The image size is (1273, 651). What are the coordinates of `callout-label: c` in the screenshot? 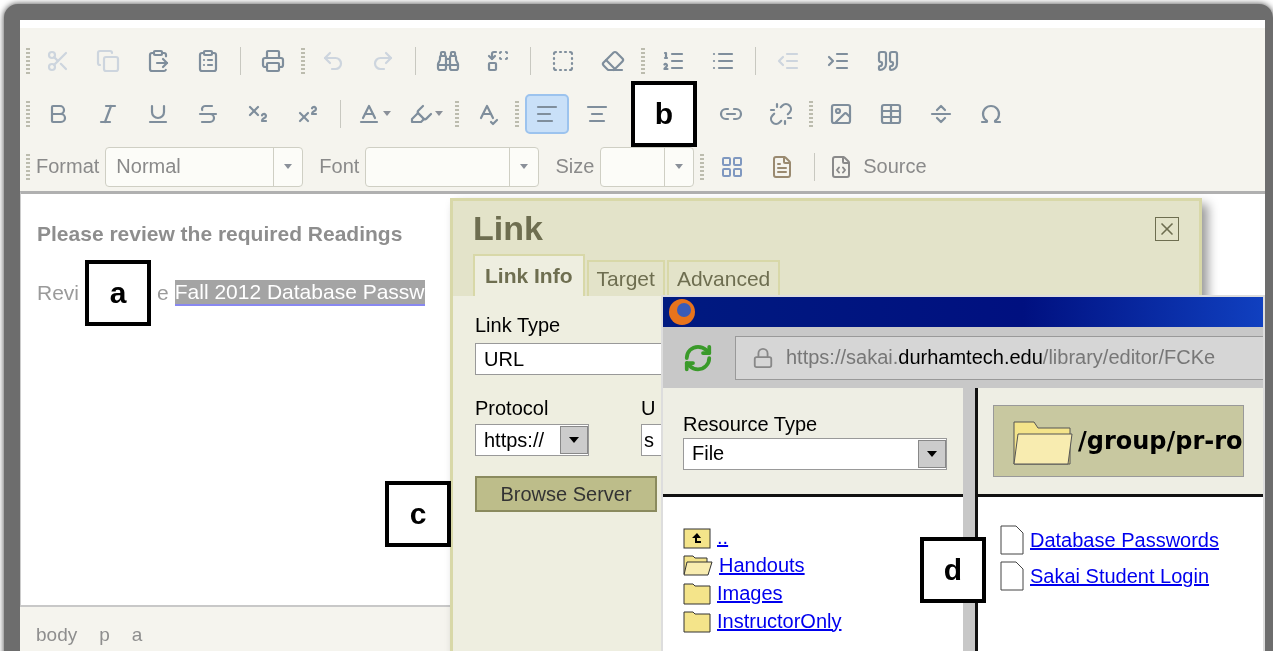 It's located at (418, 514).